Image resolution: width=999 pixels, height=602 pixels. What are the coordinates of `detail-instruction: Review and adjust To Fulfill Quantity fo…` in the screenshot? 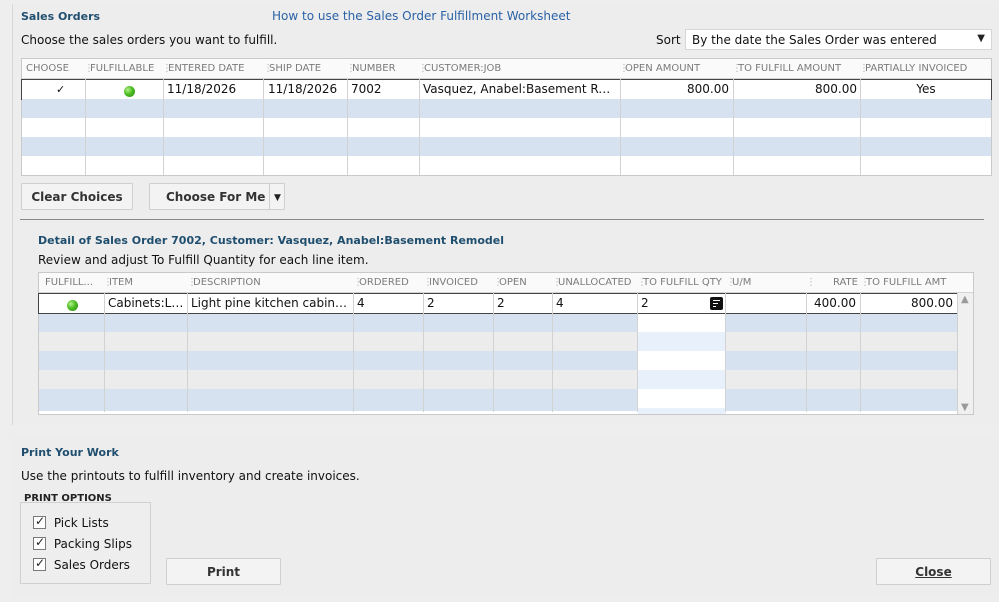 It's located at (203, 260).